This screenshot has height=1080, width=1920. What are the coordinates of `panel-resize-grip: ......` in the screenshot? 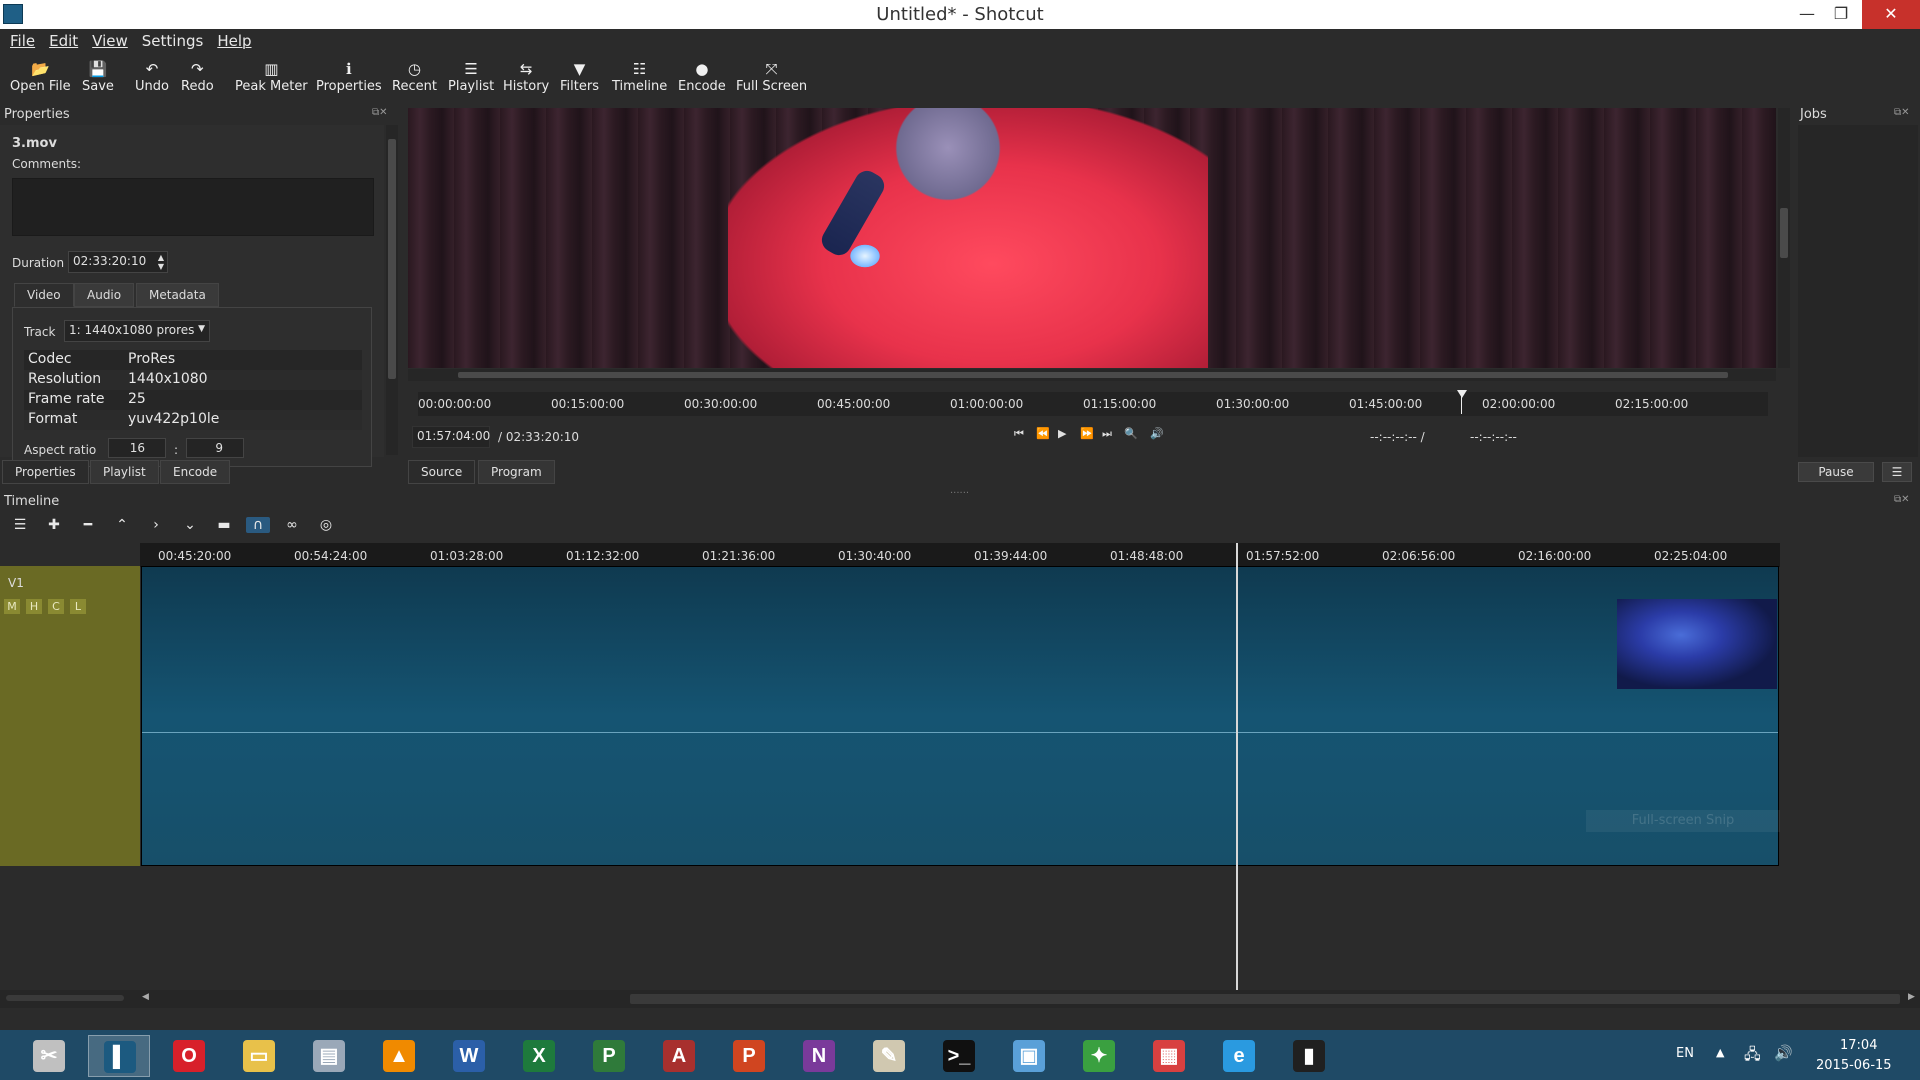 It's located at (959, 490).